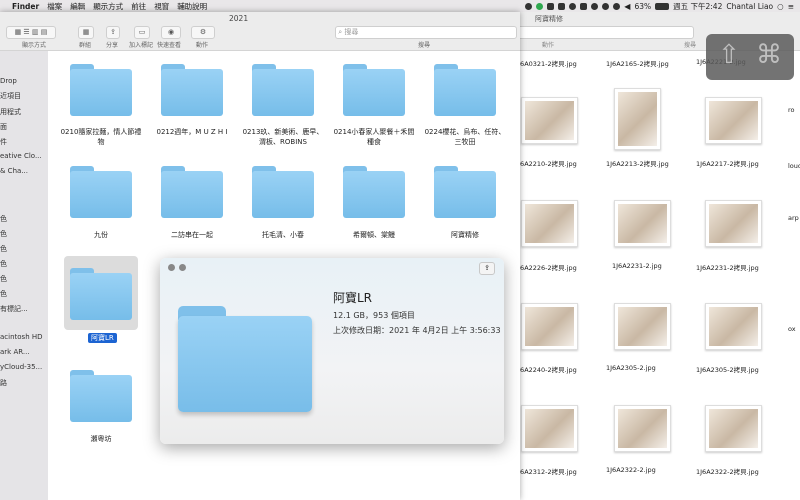 Image resolution: width=800 pixels, height=500 pixels. I want to click on menu-help: 輔助說明, so click(192, 6).